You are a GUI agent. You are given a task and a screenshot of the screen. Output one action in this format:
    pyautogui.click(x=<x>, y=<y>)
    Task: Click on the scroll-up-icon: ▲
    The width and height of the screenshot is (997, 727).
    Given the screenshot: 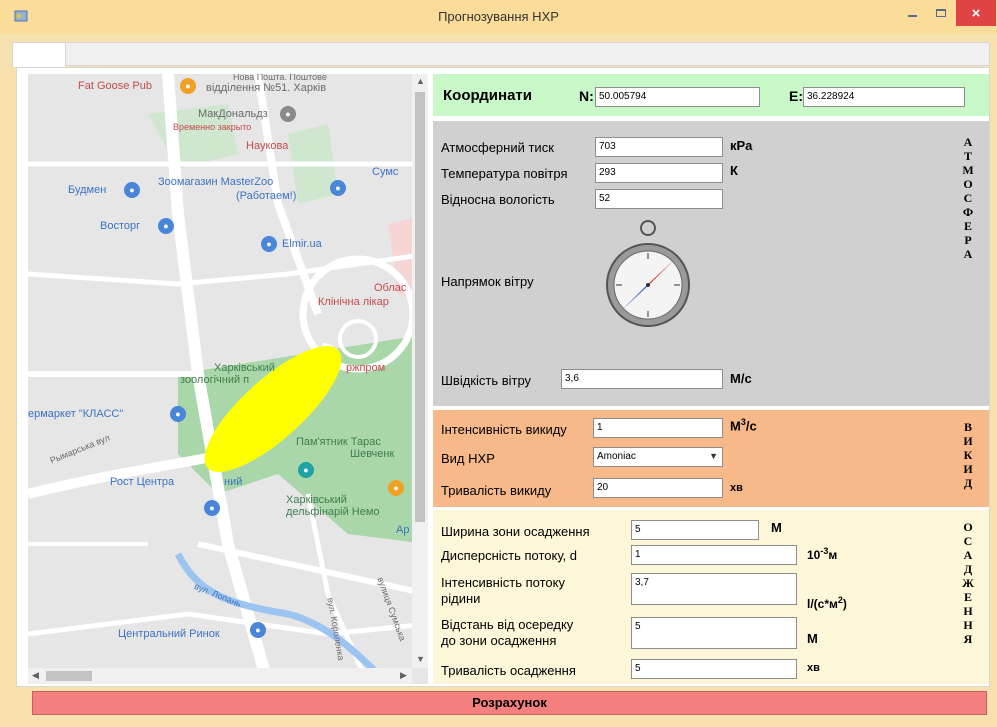 What is the action you would take?
    pyautogui.click(x=420, y=81)
    